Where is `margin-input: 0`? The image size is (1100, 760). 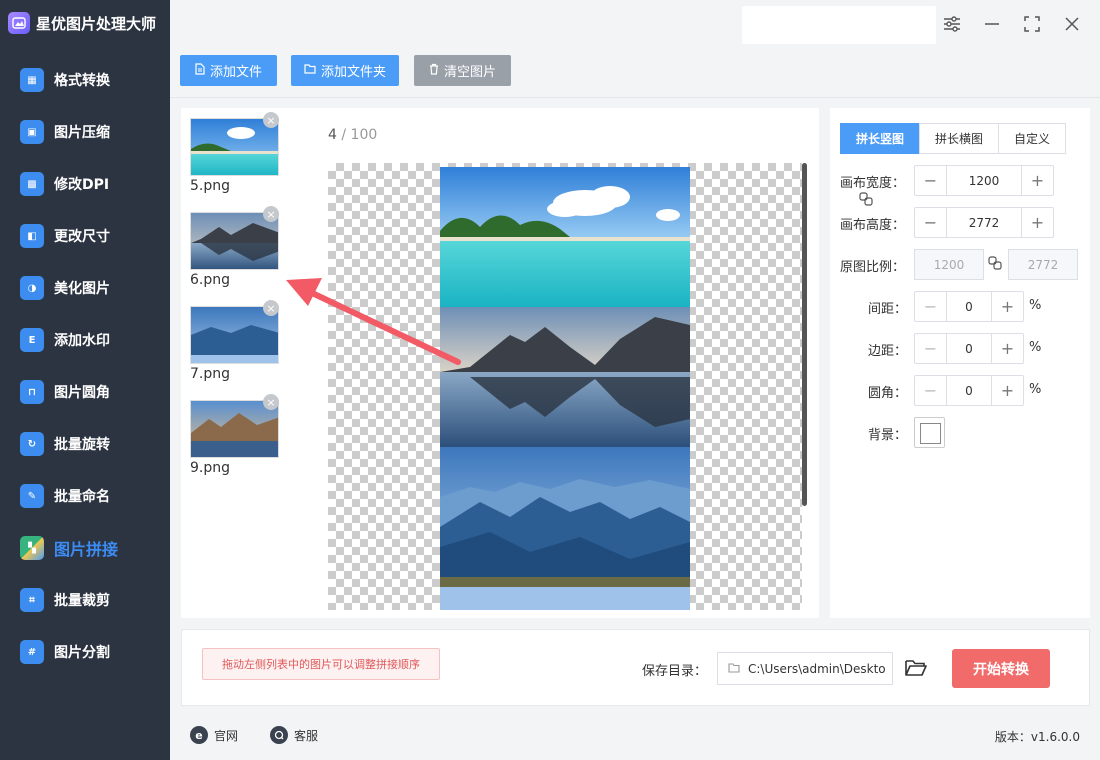
margin-input: 0 is located at coordinates (969, 348).